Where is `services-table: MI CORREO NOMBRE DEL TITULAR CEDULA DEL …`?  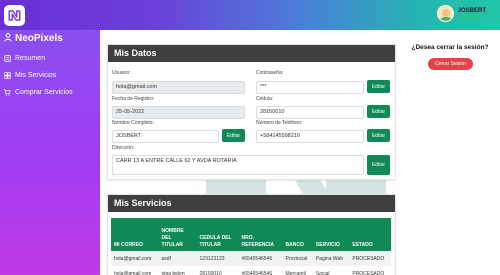
services-table: MI CORREO NOMBRE DEL TITULAR CEDULA DEL … is located at coordinates (251, 246).